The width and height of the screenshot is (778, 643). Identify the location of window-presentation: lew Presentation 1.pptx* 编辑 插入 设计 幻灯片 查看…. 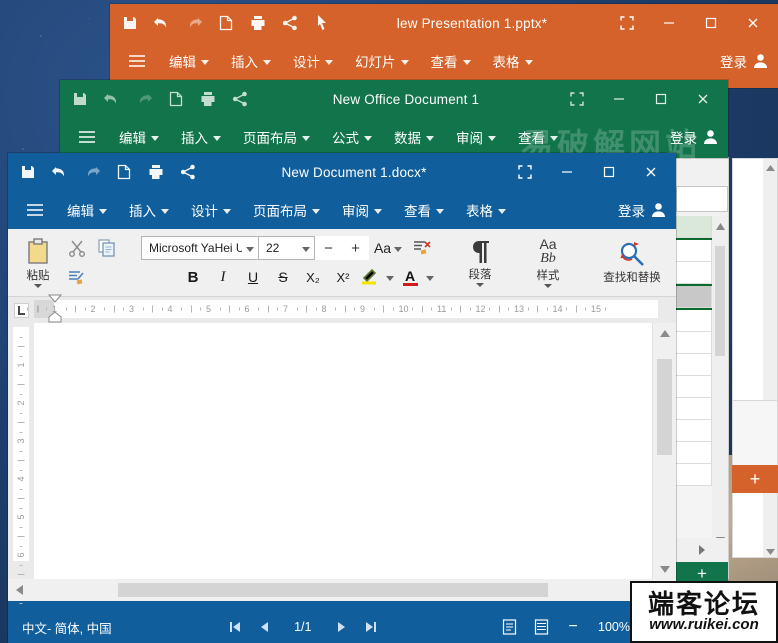
(444, 46).